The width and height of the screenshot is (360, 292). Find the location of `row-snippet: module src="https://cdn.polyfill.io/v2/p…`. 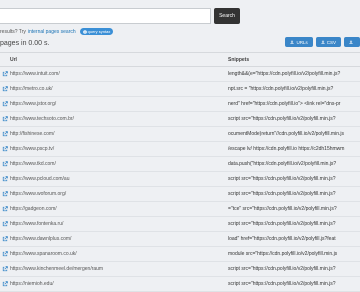

row-snippet: module src="https://cdn.polyfill.io/v2/p… is located at coordinates (283, 254).